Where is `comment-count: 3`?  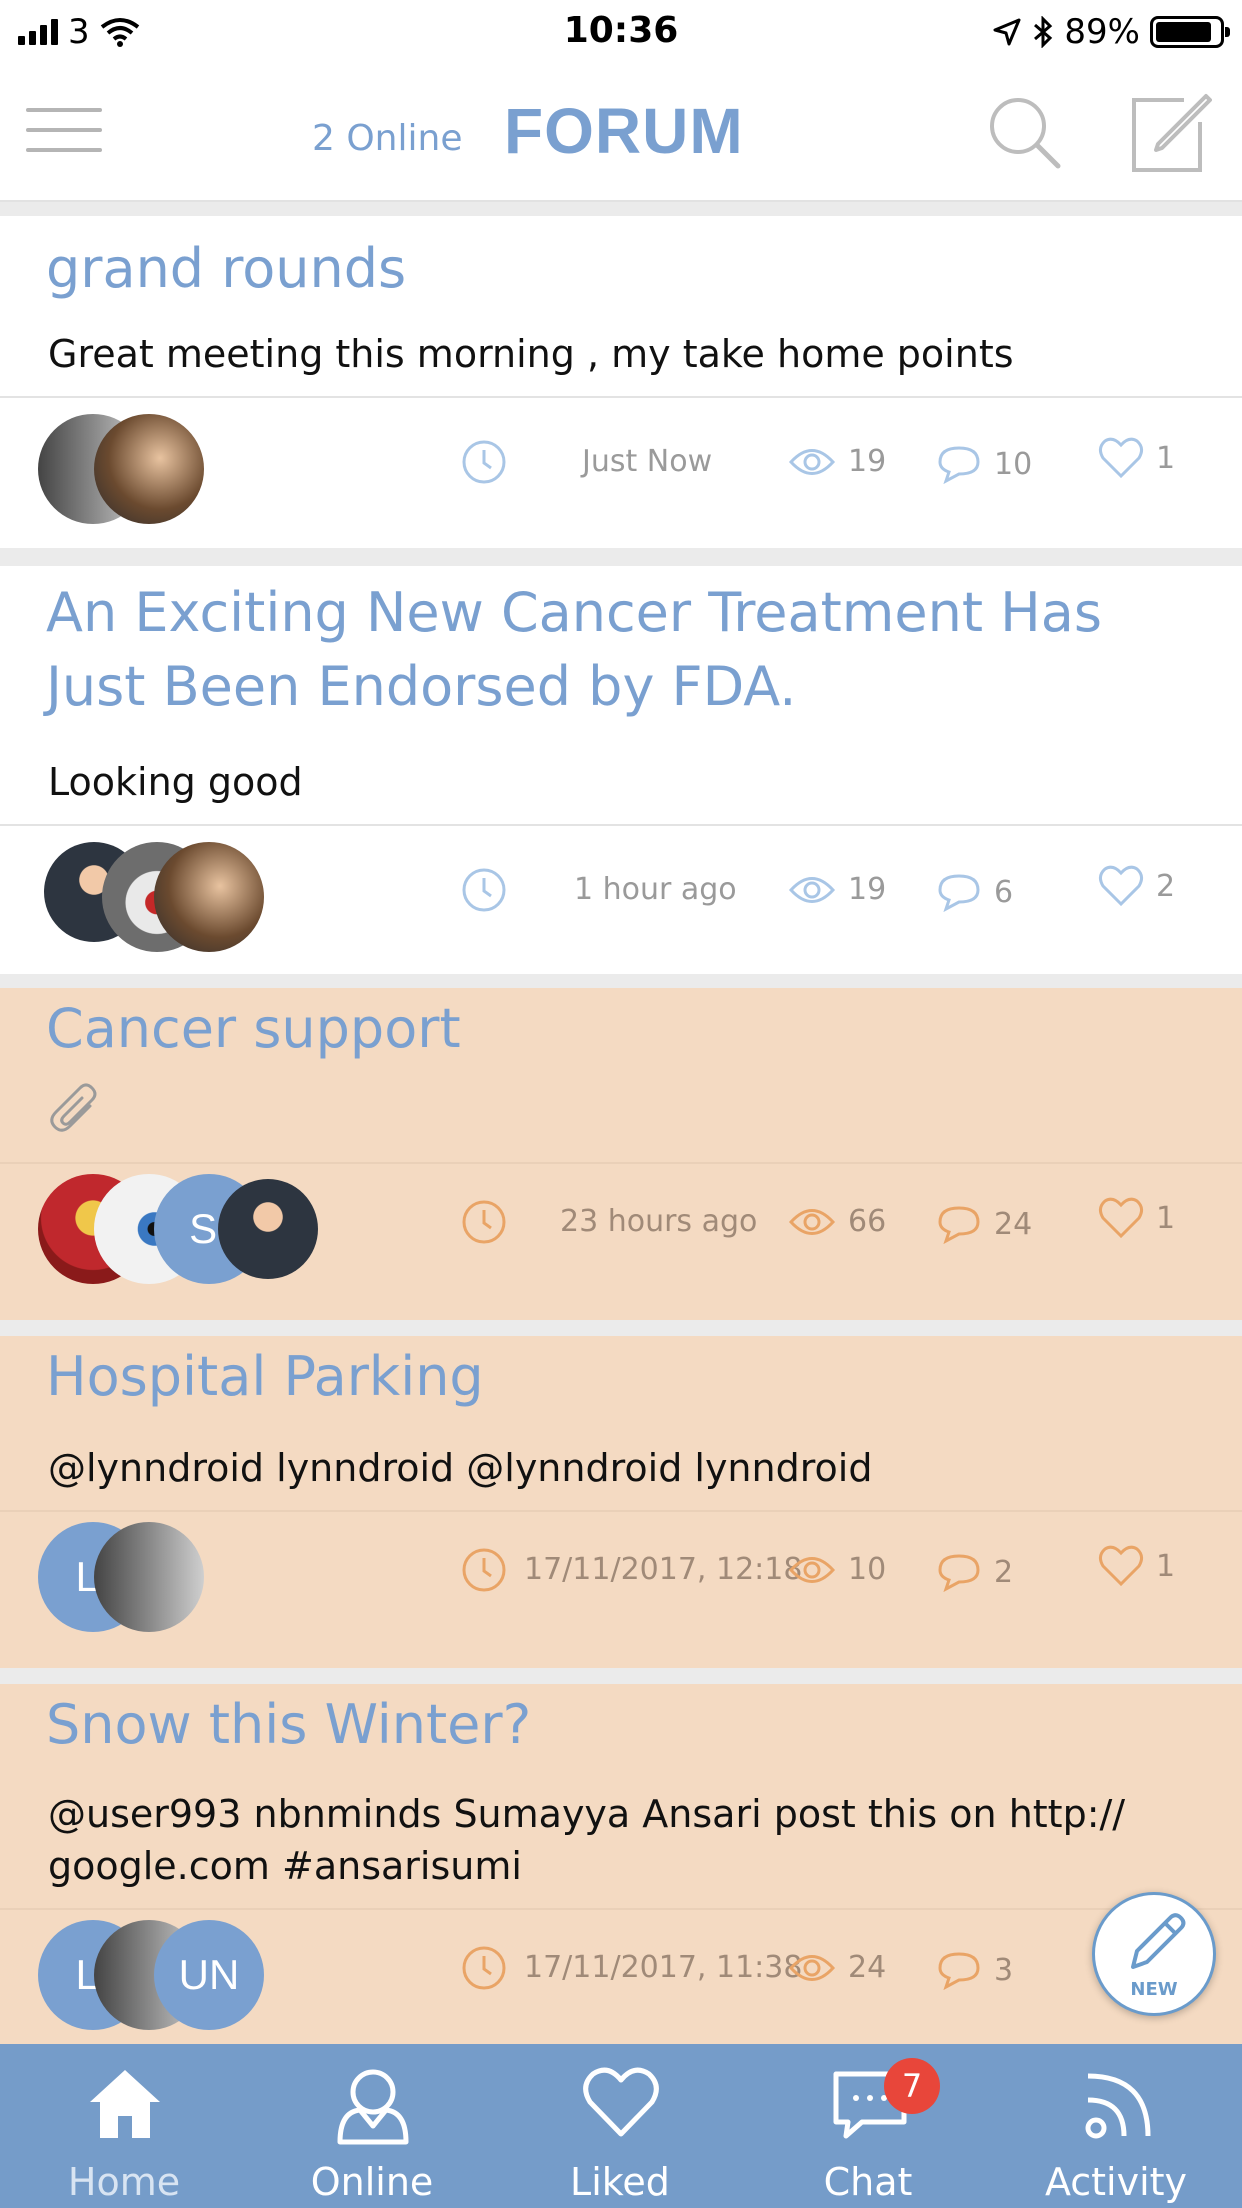 comment-count: 3 is located at coordinates (1004, 1970).